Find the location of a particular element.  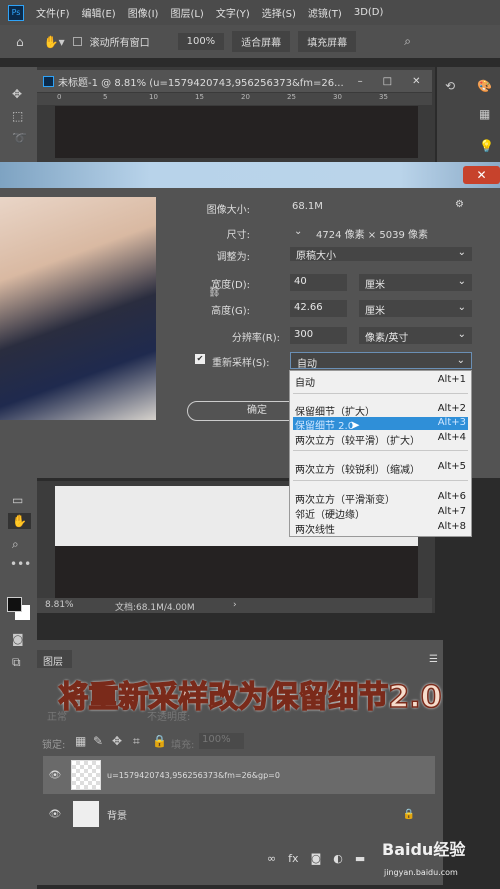

more-tools-icon: ••• is located at coordinates (20, 564).